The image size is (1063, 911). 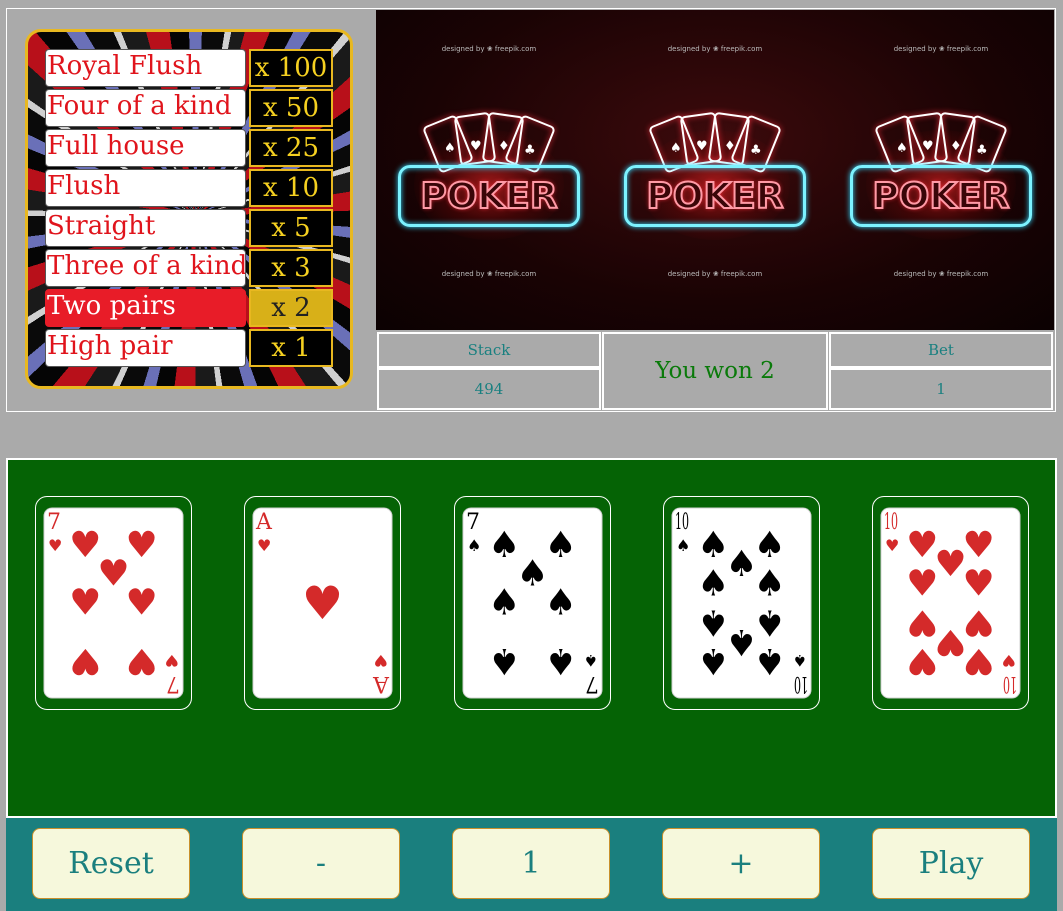 I want to click on paytable-hand-name: Three of a kind, so click(x=145, y=268).